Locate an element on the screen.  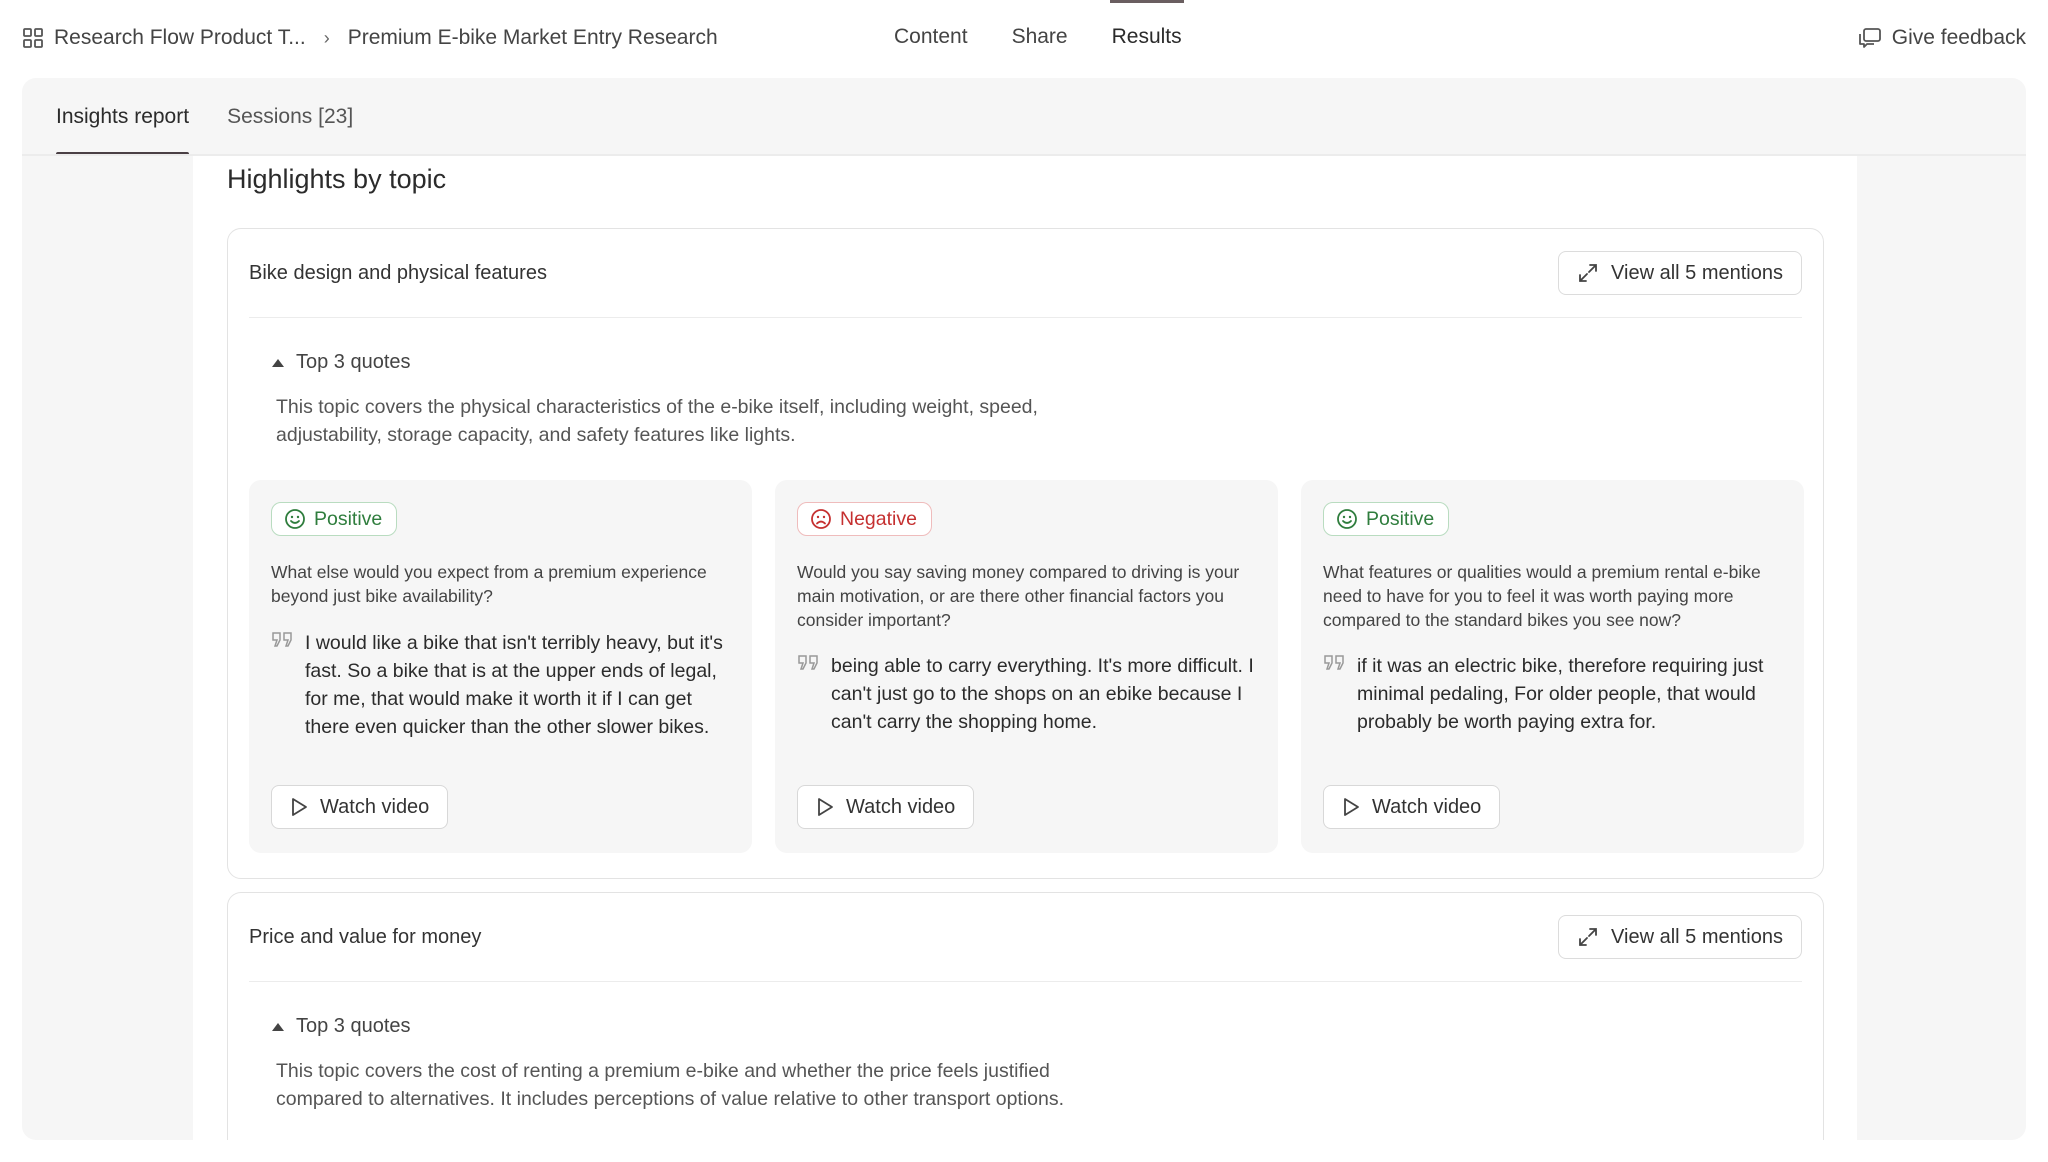
section-title: Highlights by topic is located at coordinates (337, 179).